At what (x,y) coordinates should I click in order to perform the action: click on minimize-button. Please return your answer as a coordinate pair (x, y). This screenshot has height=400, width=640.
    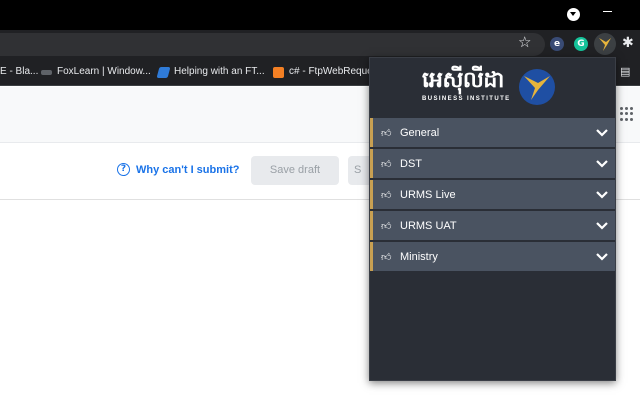
    Looking at the image, I should click on (607, 11).